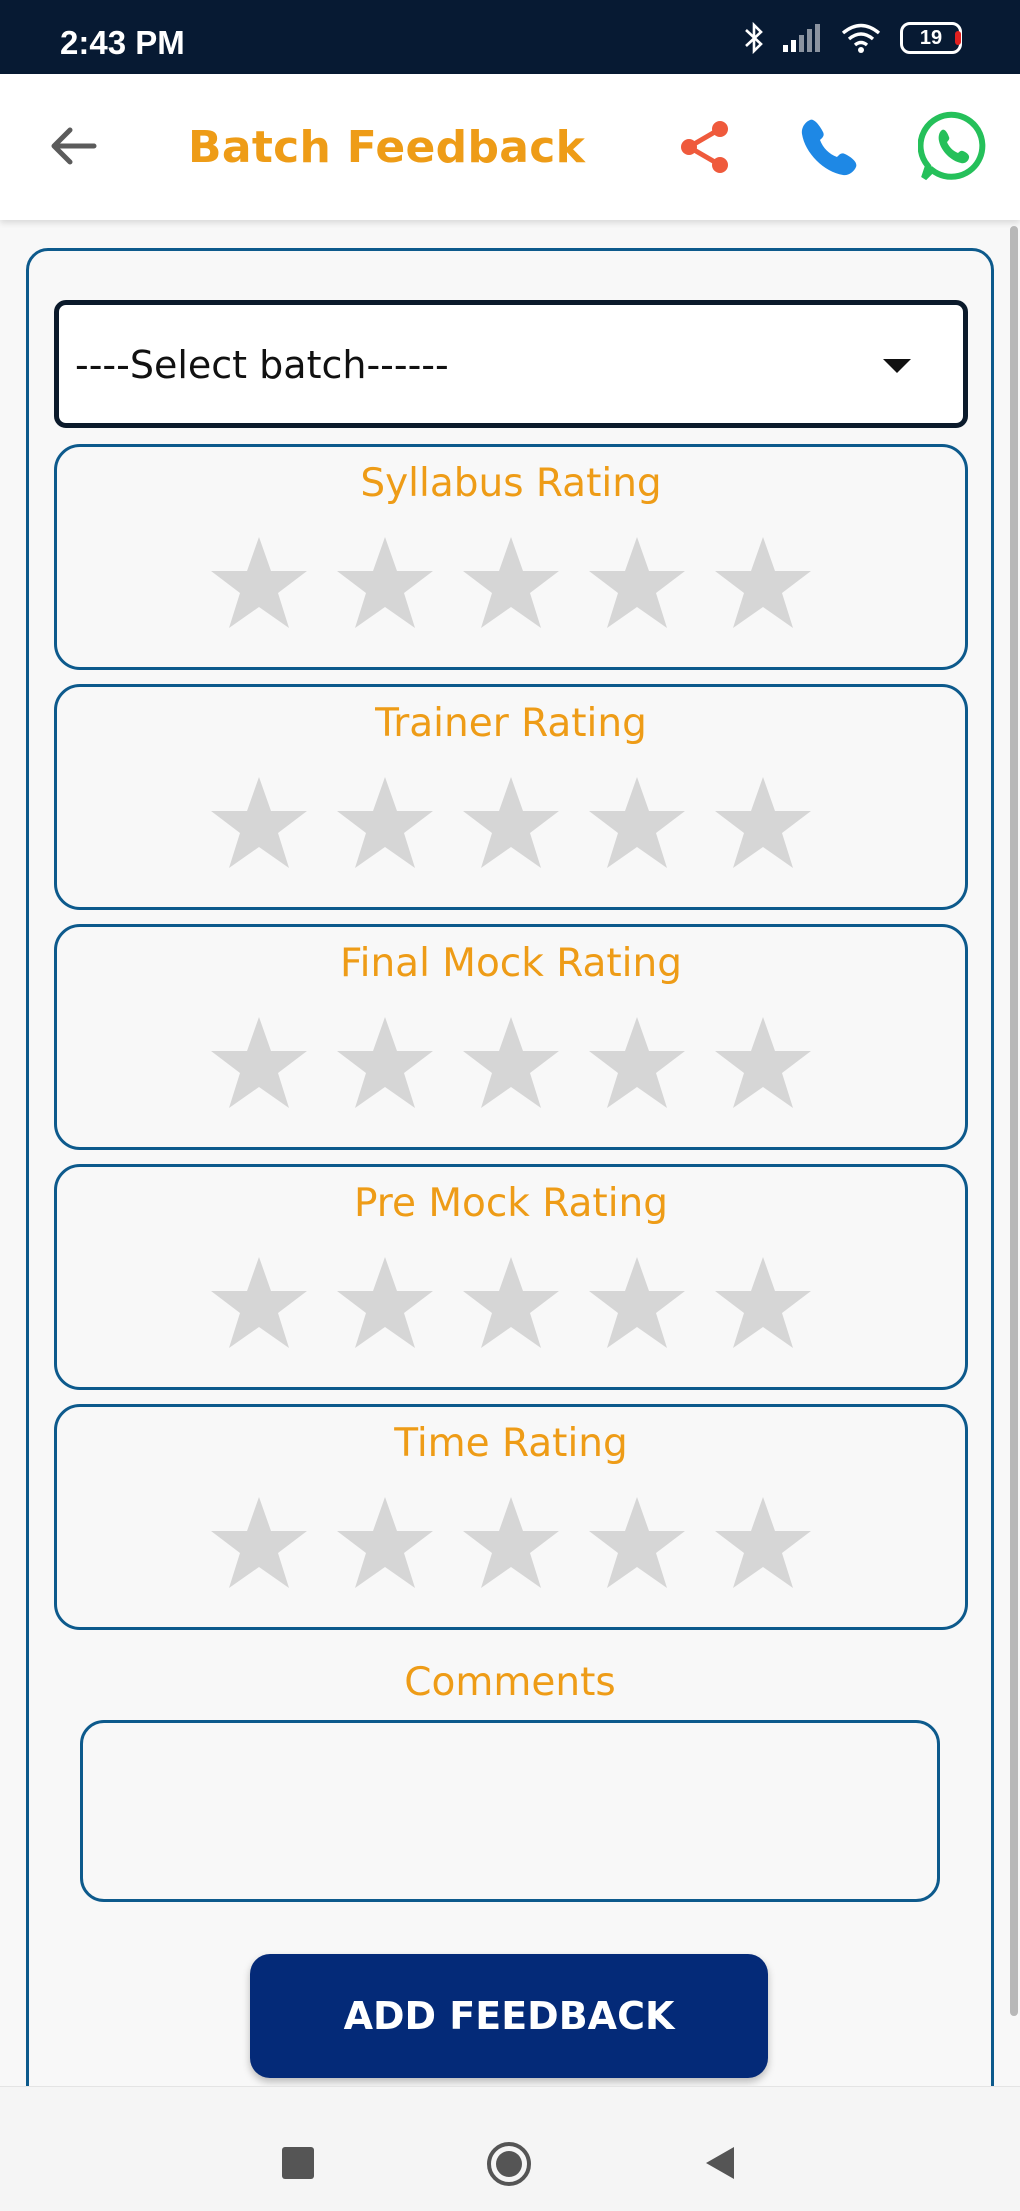  I want to click on rating-box: Final Mock Rating, so click(511, 1037).